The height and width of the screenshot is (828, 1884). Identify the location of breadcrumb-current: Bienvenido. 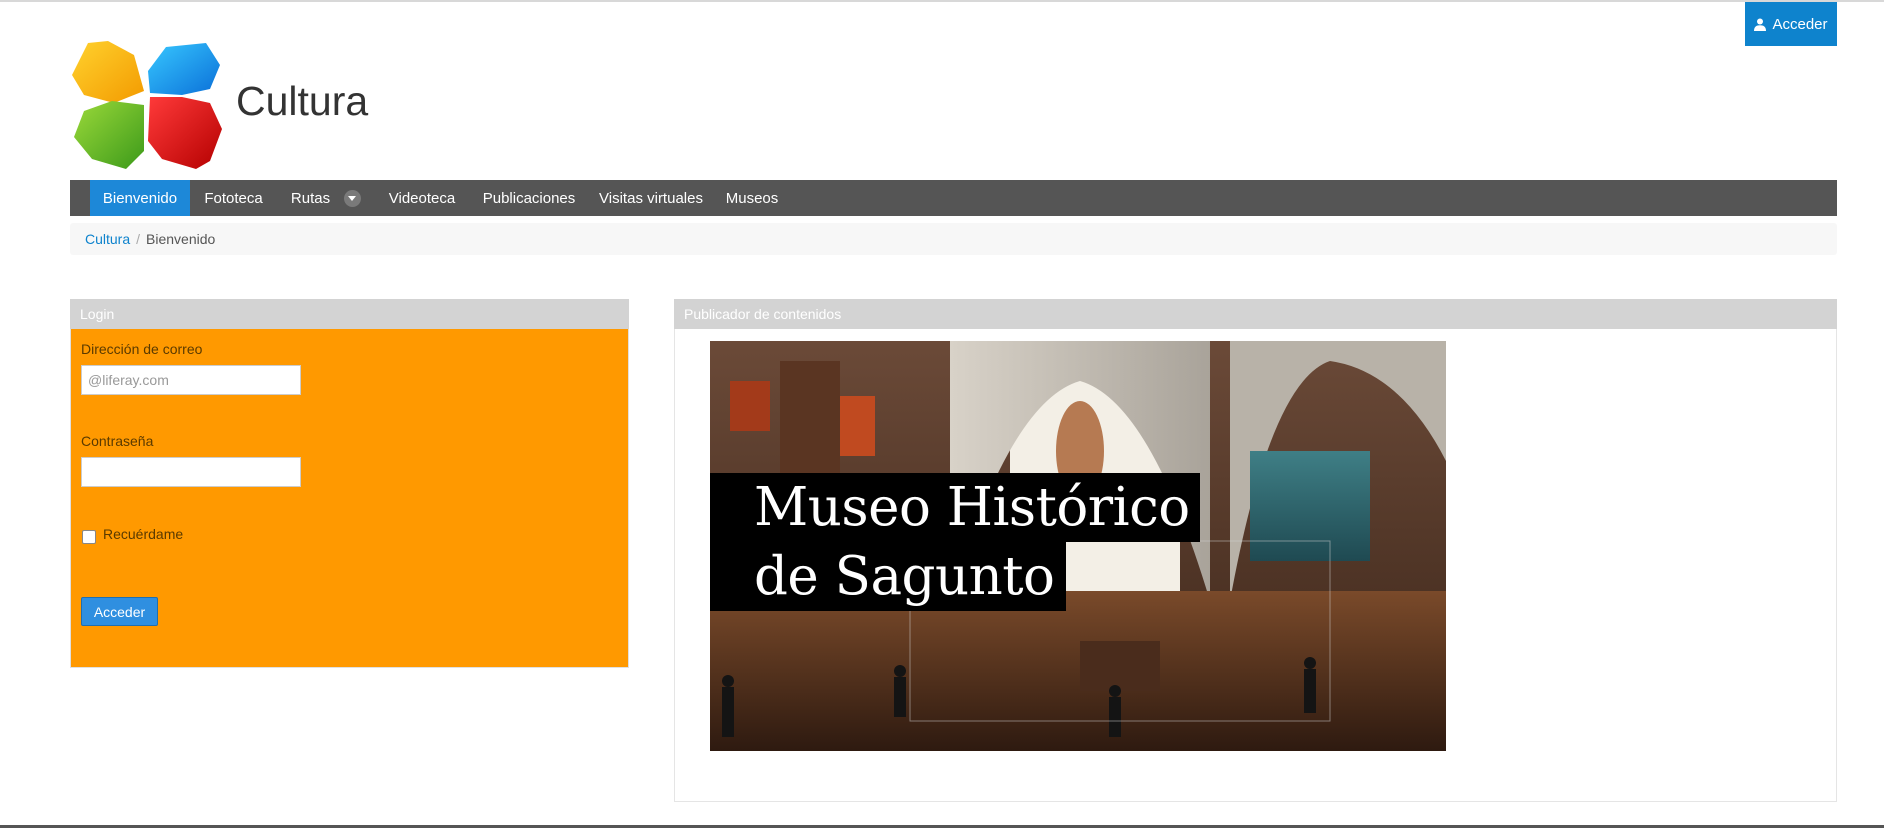
(181, 239).